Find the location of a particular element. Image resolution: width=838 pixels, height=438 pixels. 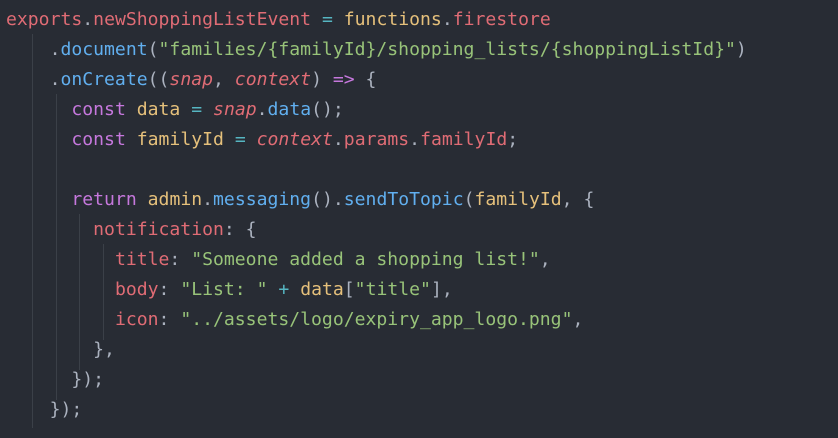

code-token: => is located at coordinates (343, 79).